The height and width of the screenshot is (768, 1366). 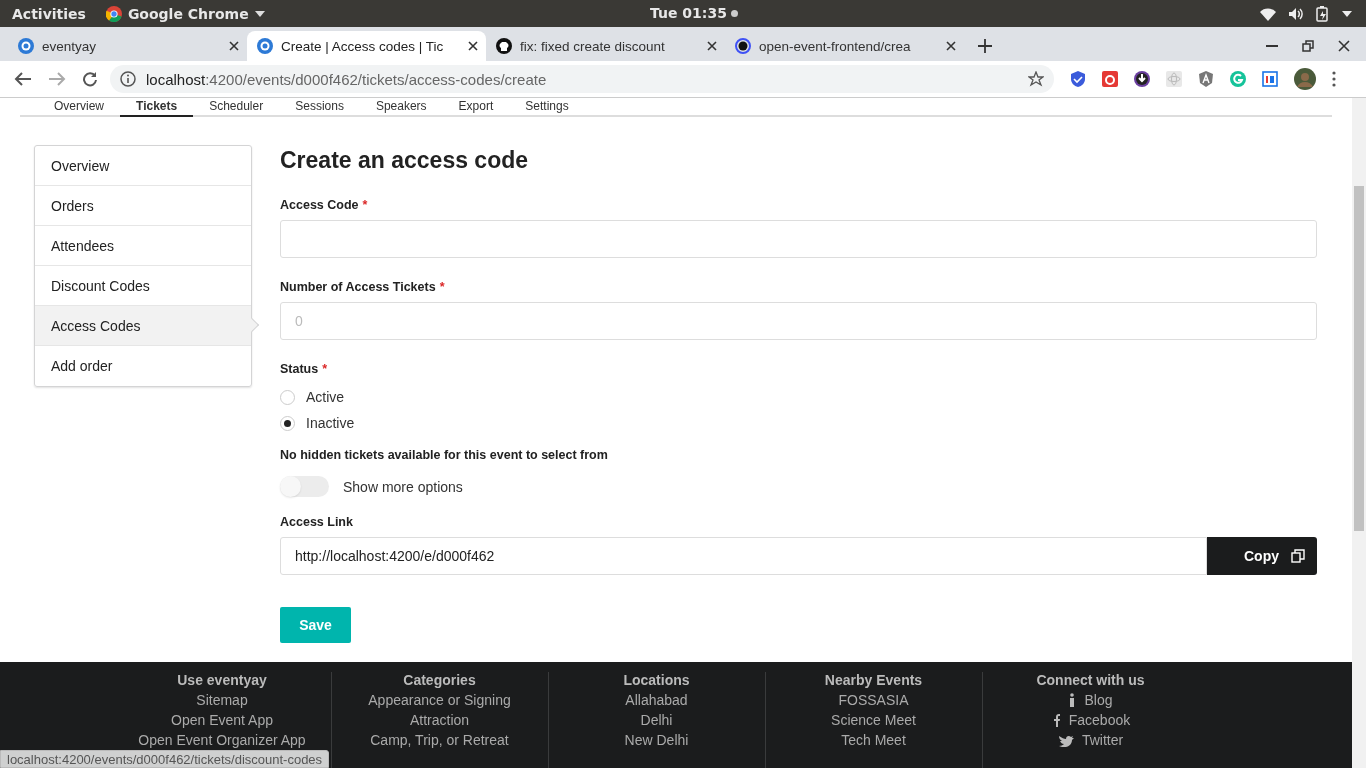 I want to click on footer-link: New Delhi, so click(x=656, y=740).